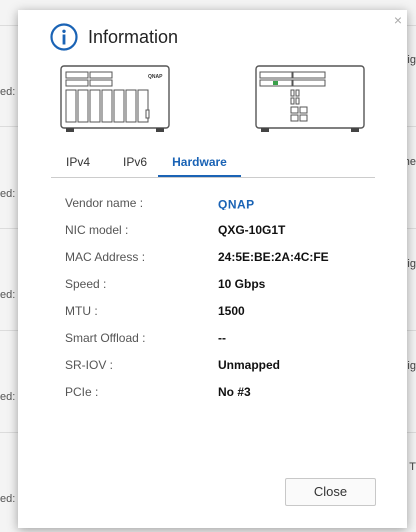 The image size is (416, 532). I want to click on tab-ipv4: IPv4, so click(78, 164).